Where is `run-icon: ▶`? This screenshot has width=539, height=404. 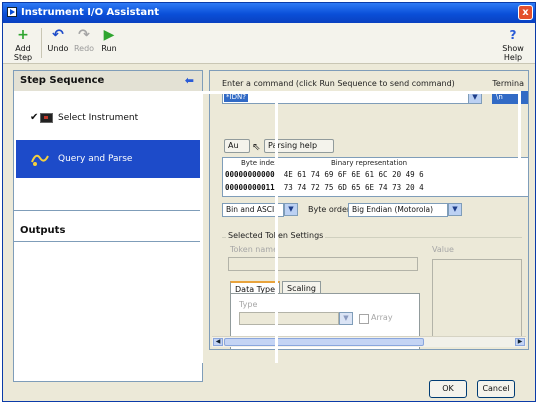
run-icon: ▶ is located at coordinates (109, 35).